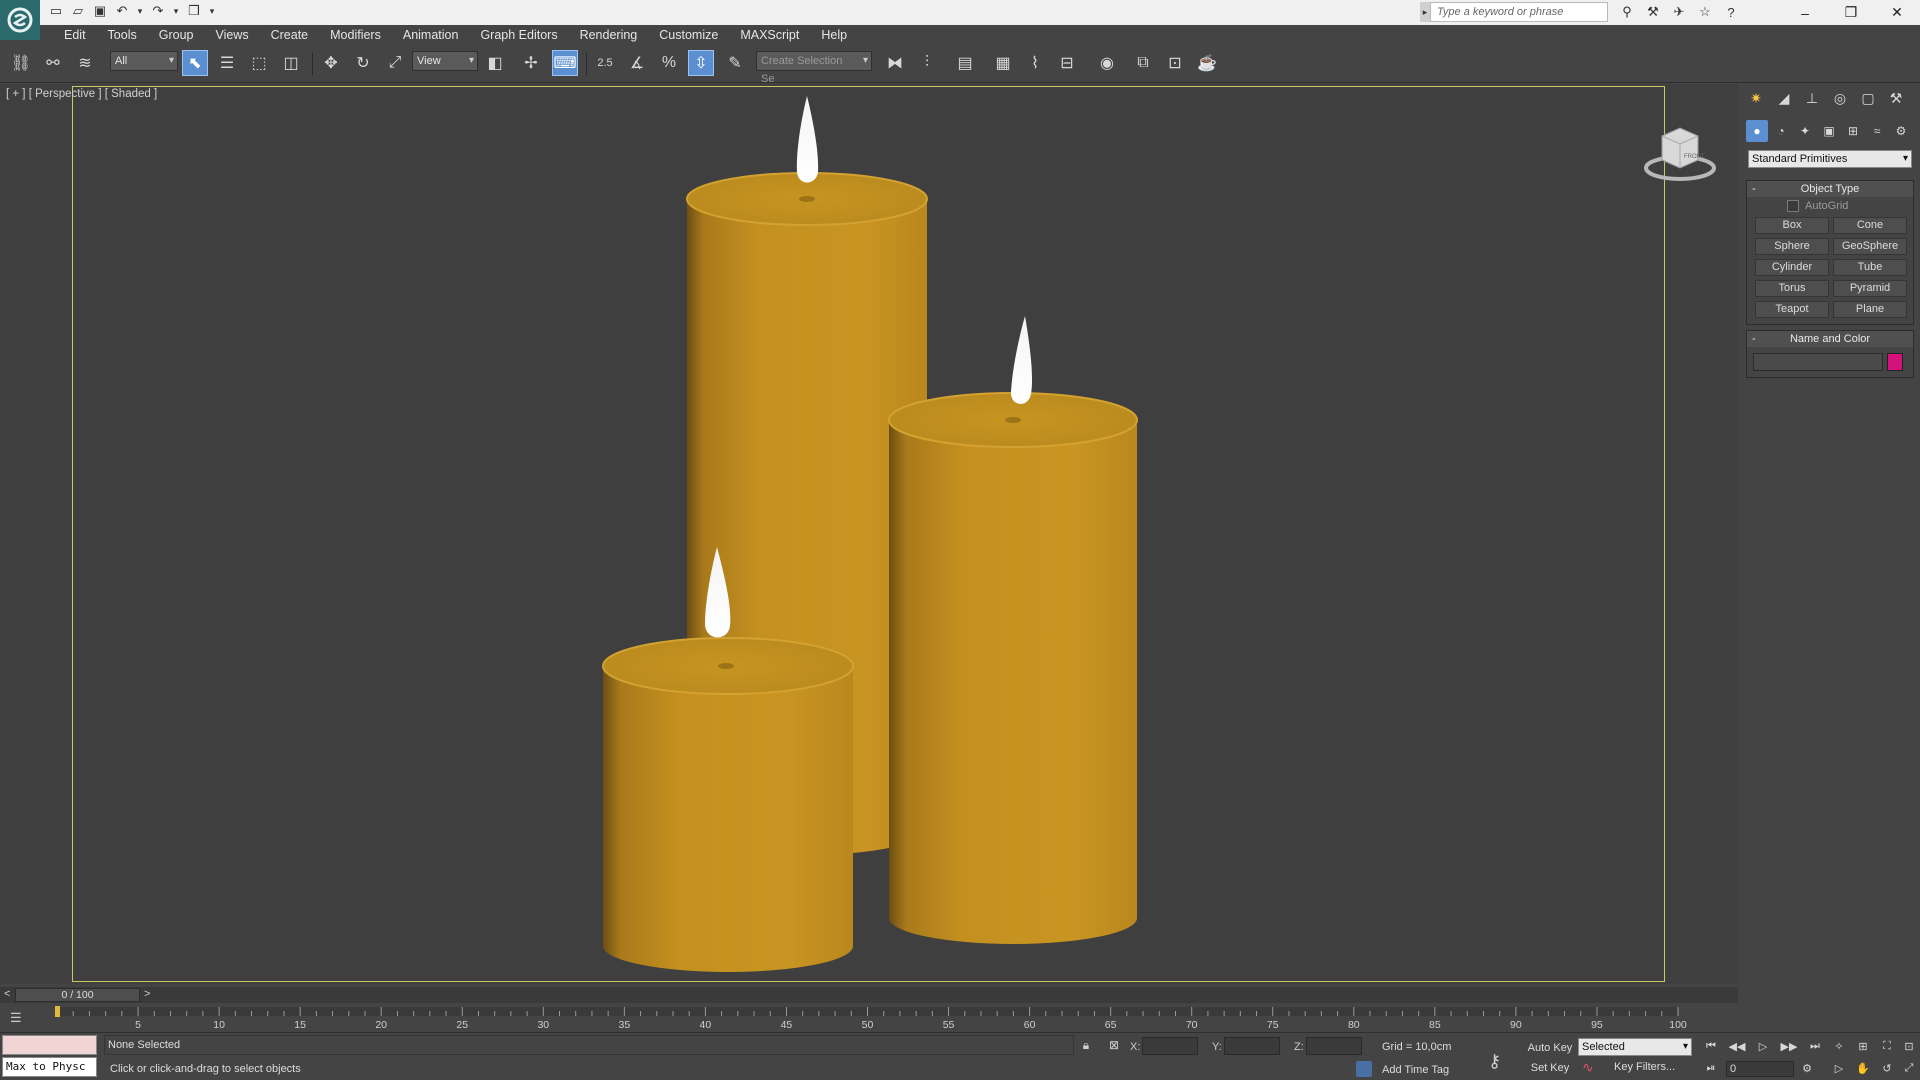 The height and width of the screenshot is (1080, 1920). Describe the element at coordinates (1067, 63) in the screenshot. I see `schematic-view-icon: ⊟` at that location.